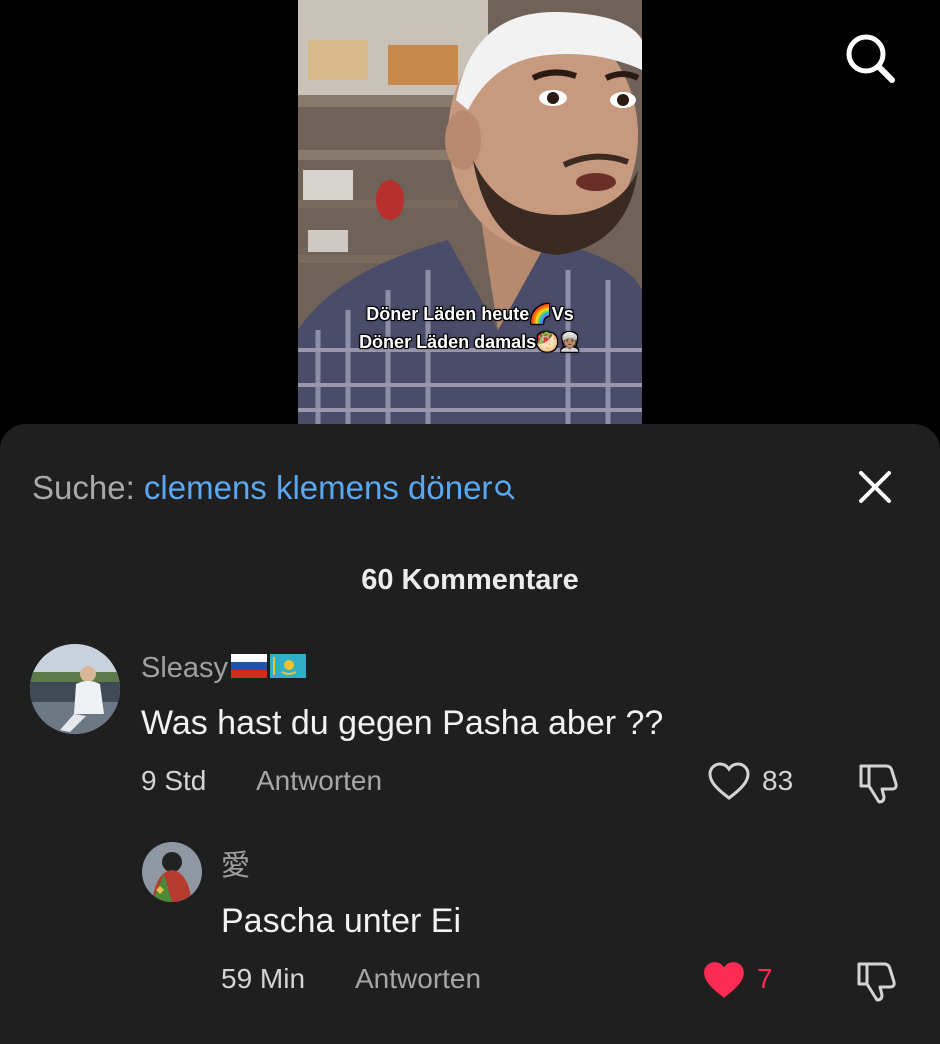 This screenshot has height=1044, width=940. I want to click on comment-username: 愛, so click(235, 866).